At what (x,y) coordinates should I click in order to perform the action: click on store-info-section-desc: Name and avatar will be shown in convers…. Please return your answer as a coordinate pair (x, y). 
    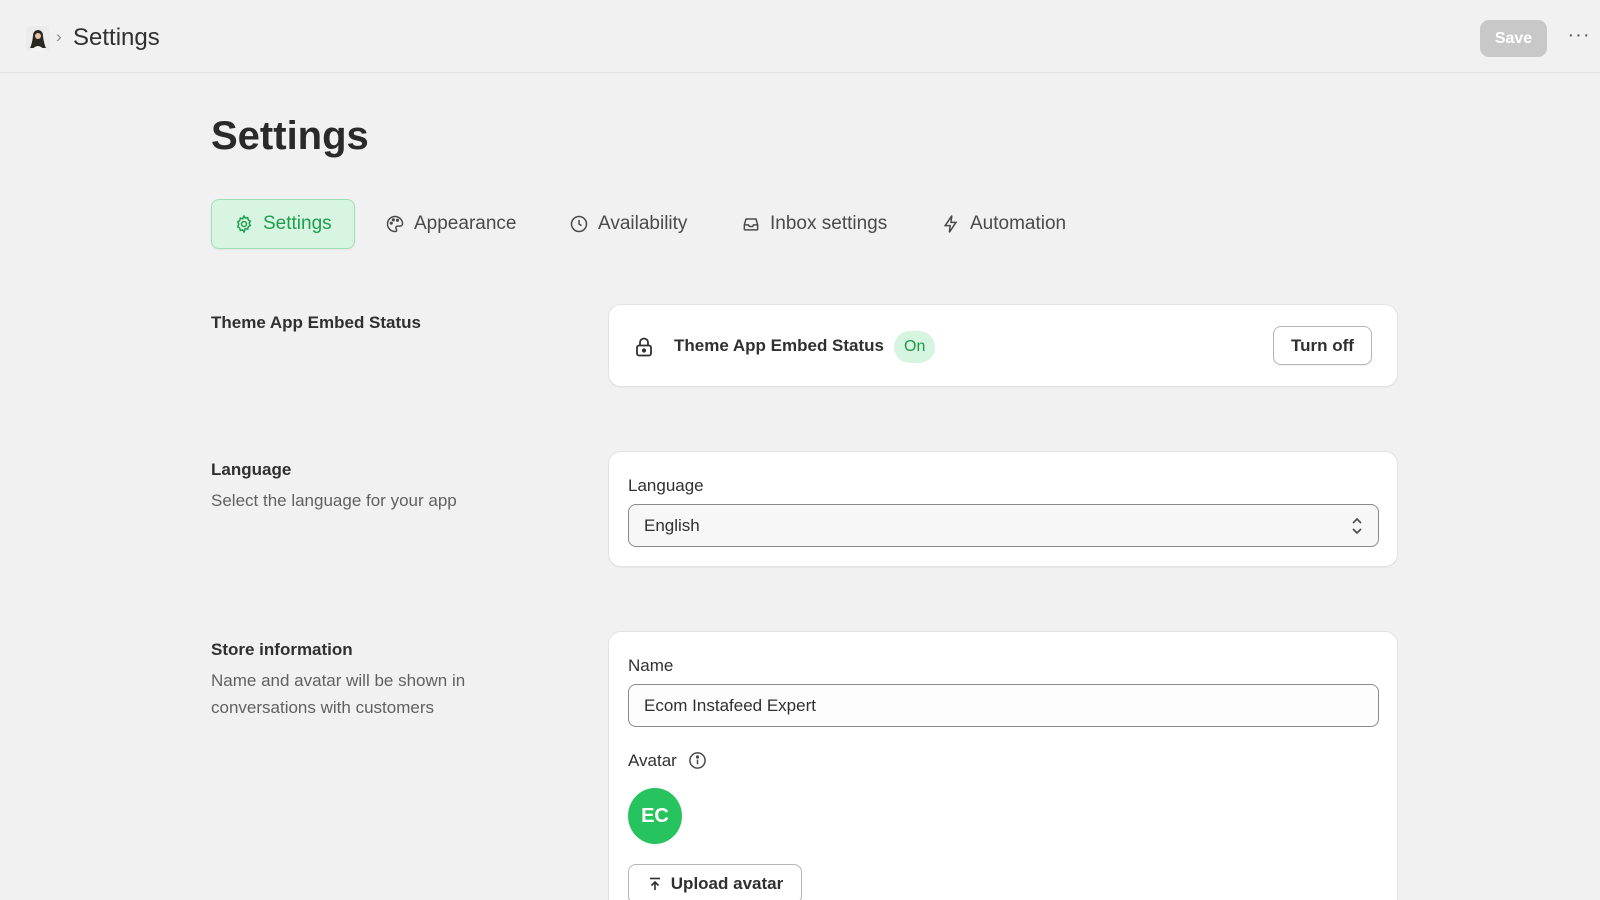
    Looking at the image, I should click on (338, 694).